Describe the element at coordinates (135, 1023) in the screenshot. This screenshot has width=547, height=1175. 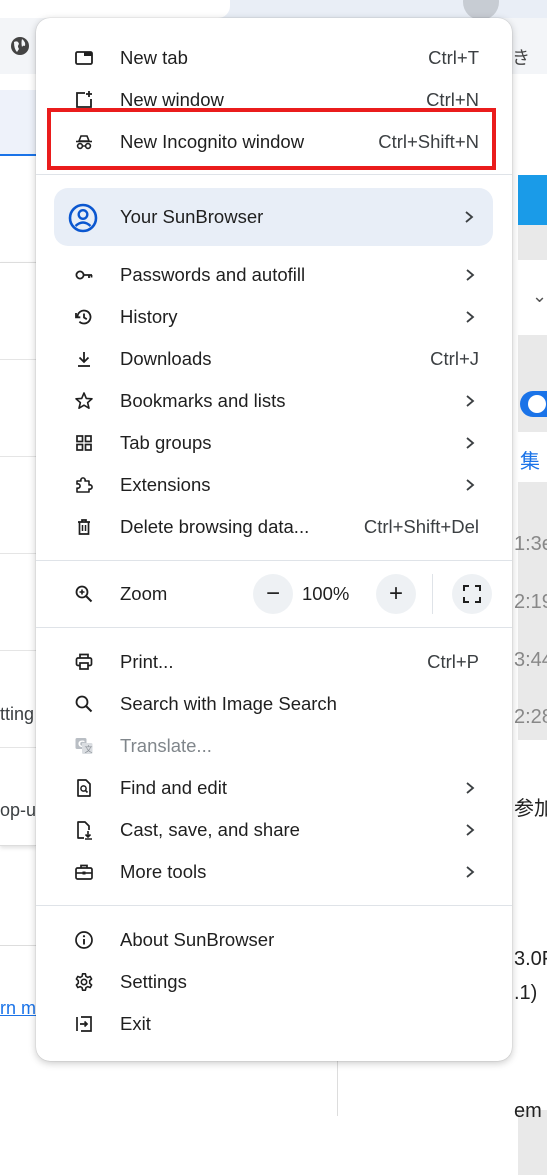
I see `menu-item-label: Exit` at that location.